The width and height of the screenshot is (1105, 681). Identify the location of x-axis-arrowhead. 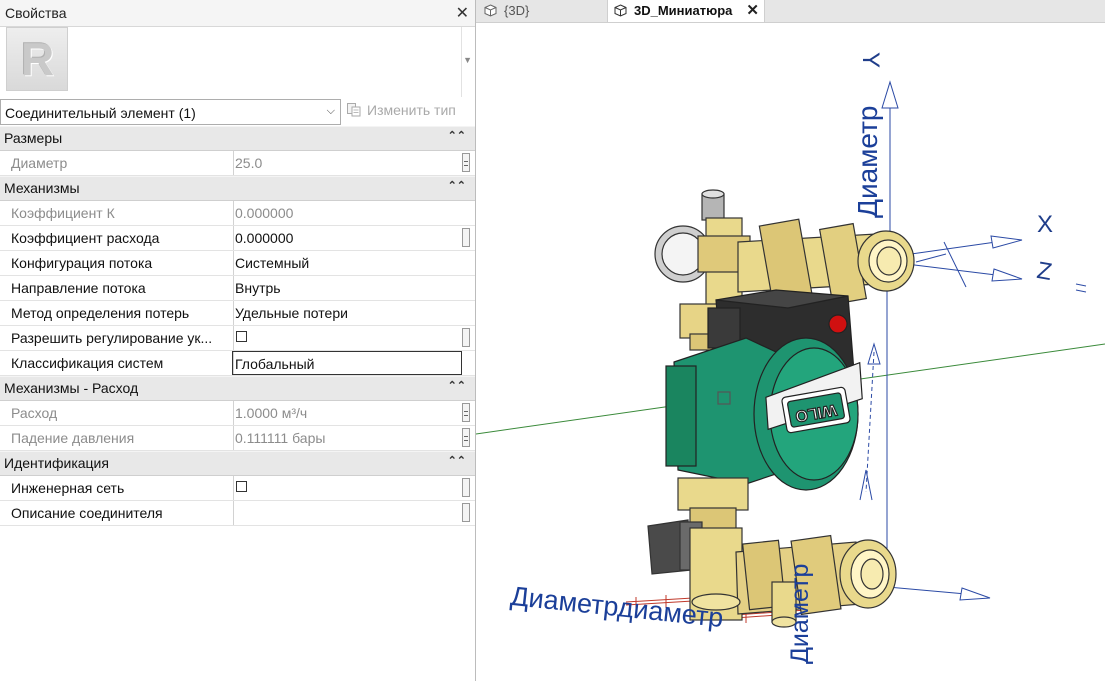
(1006, 242).